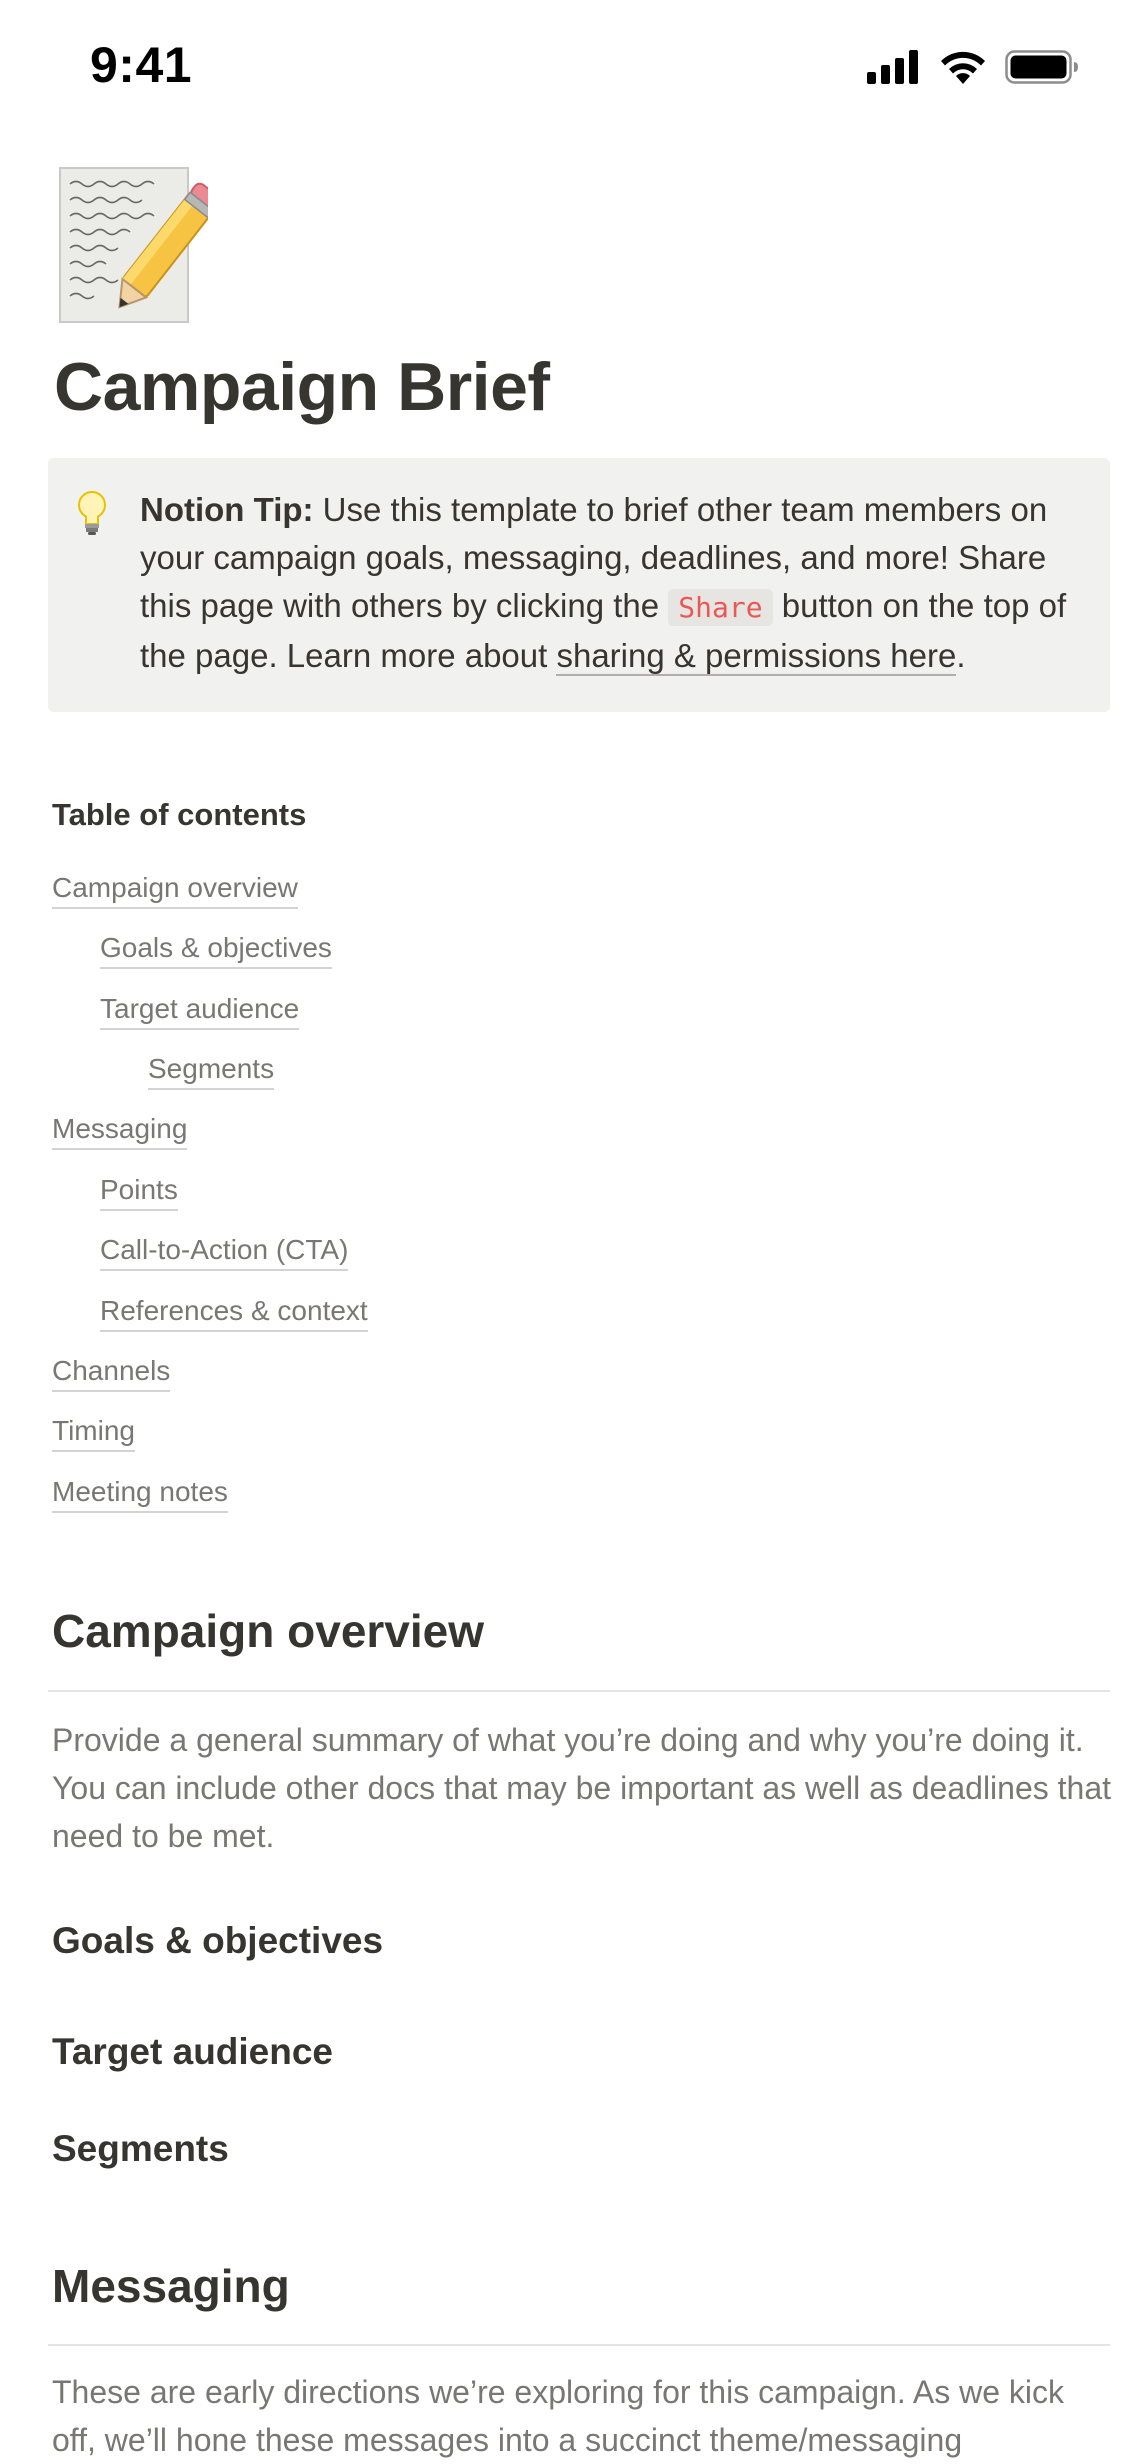  What do you see at coordinates (175, 889) in the screenshot?
I see `toc-item-campaign-overview: Campaign overview` at bounding box center [175, 889].